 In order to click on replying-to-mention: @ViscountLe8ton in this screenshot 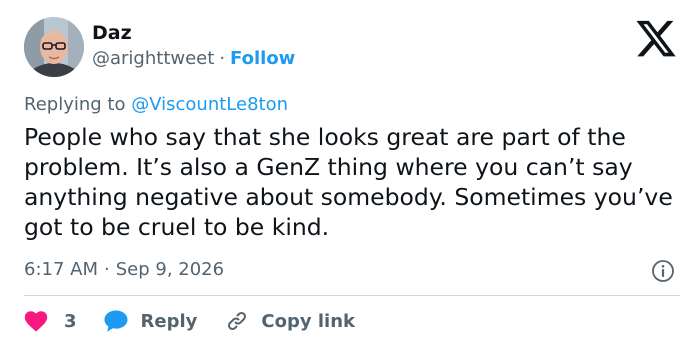, I will do `click(209, 104)`.